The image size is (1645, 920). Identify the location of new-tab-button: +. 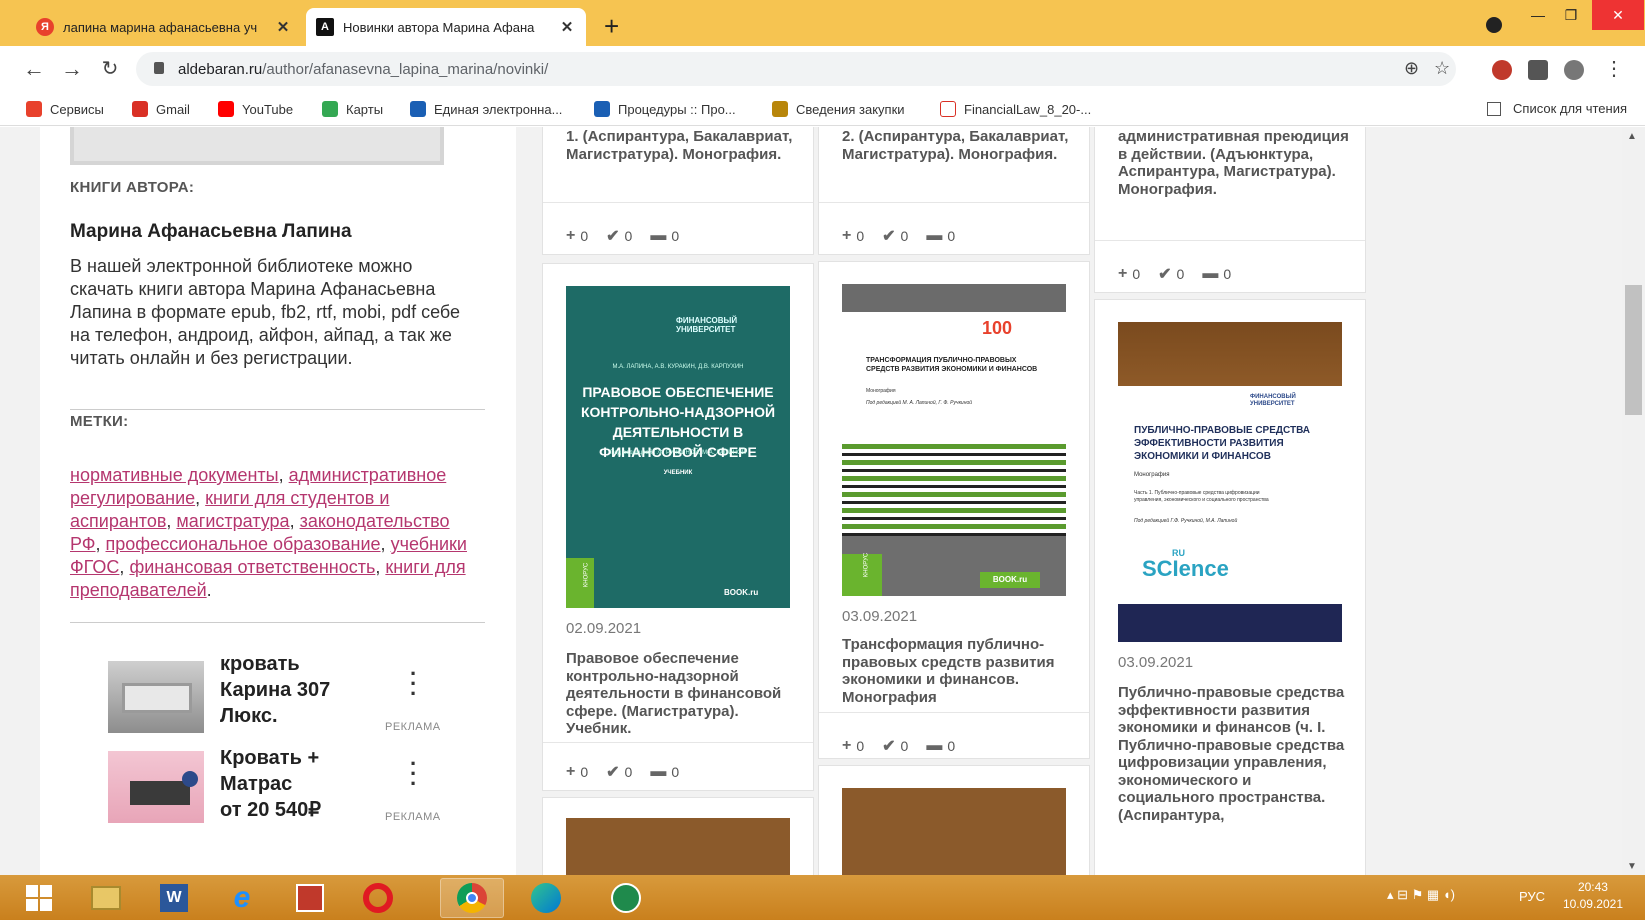
(611, 26).